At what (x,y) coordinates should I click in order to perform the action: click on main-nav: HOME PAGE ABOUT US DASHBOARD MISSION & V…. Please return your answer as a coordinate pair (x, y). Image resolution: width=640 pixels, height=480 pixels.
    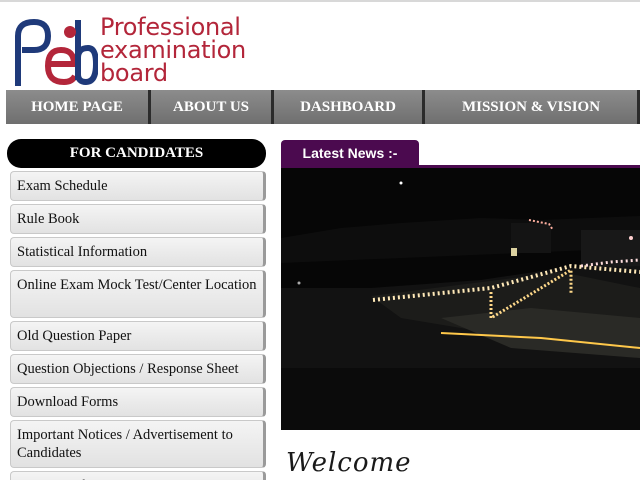
    Looking at the image, I should click on (323, 107).